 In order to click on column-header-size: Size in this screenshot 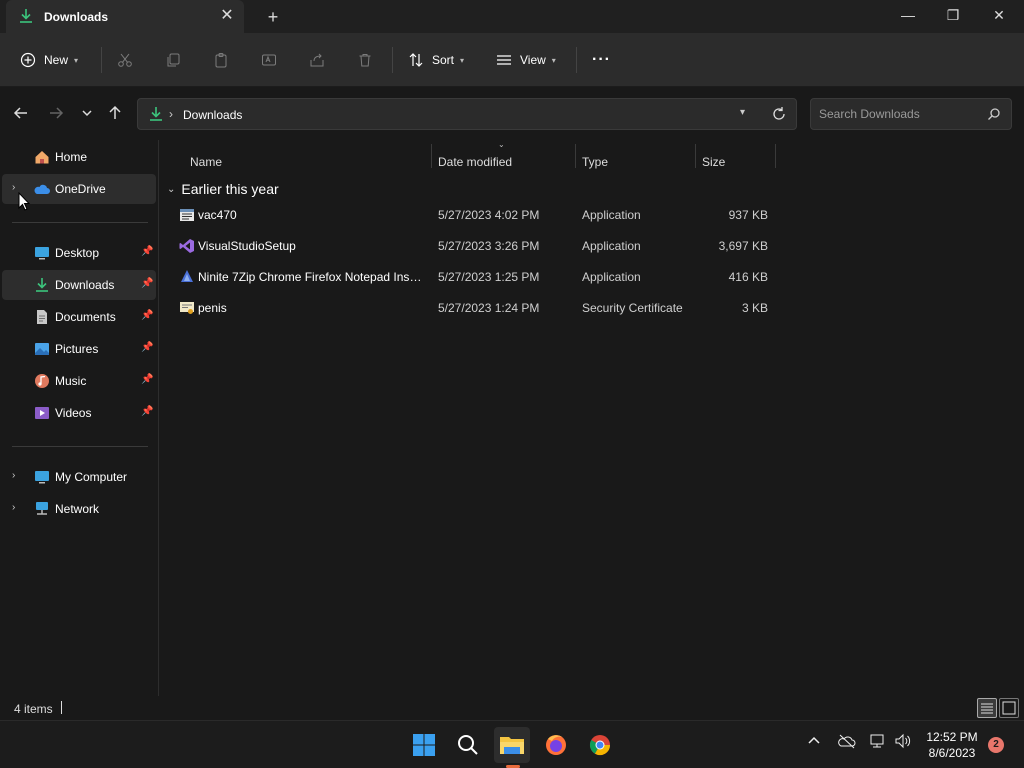, I will do `click(713, 162)`.